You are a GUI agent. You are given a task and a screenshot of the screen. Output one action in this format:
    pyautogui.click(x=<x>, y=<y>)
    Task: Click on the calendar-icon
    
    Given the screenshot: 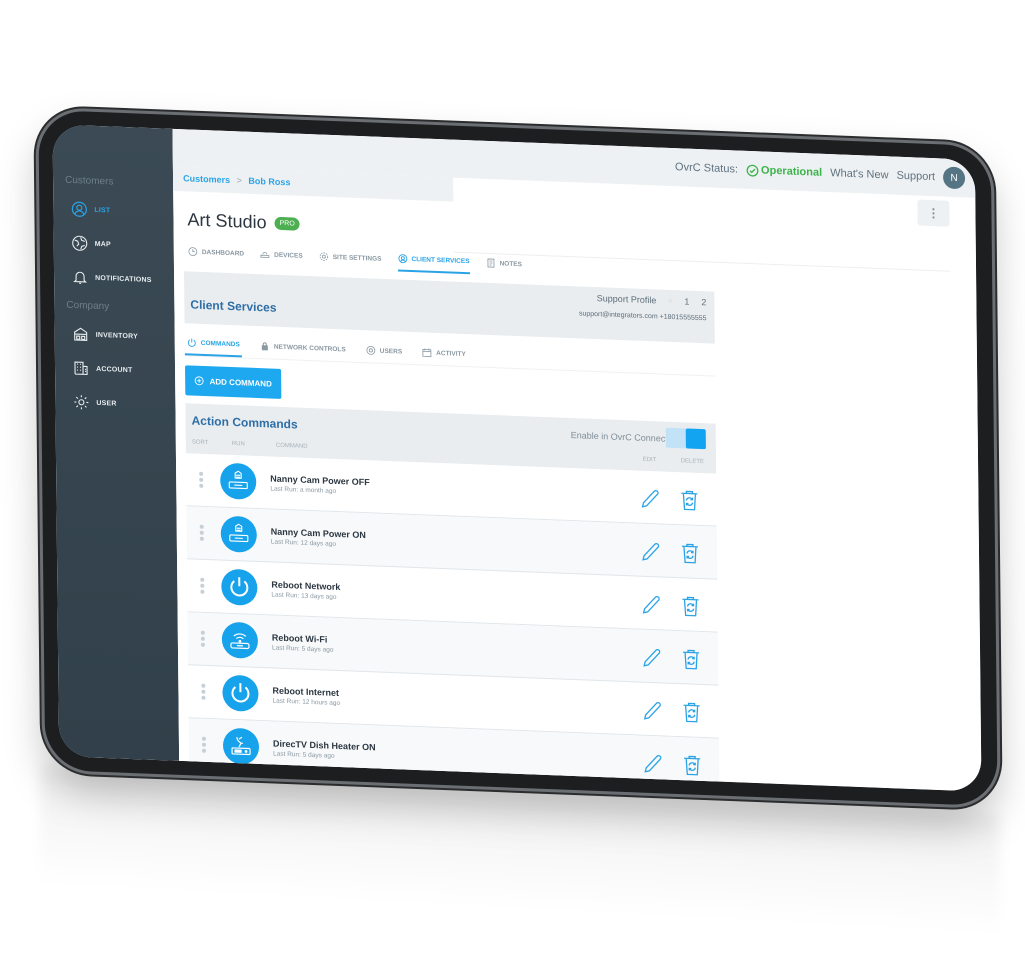 What is the action you would take?
    pyautogui.click(x=427, y=353)
    